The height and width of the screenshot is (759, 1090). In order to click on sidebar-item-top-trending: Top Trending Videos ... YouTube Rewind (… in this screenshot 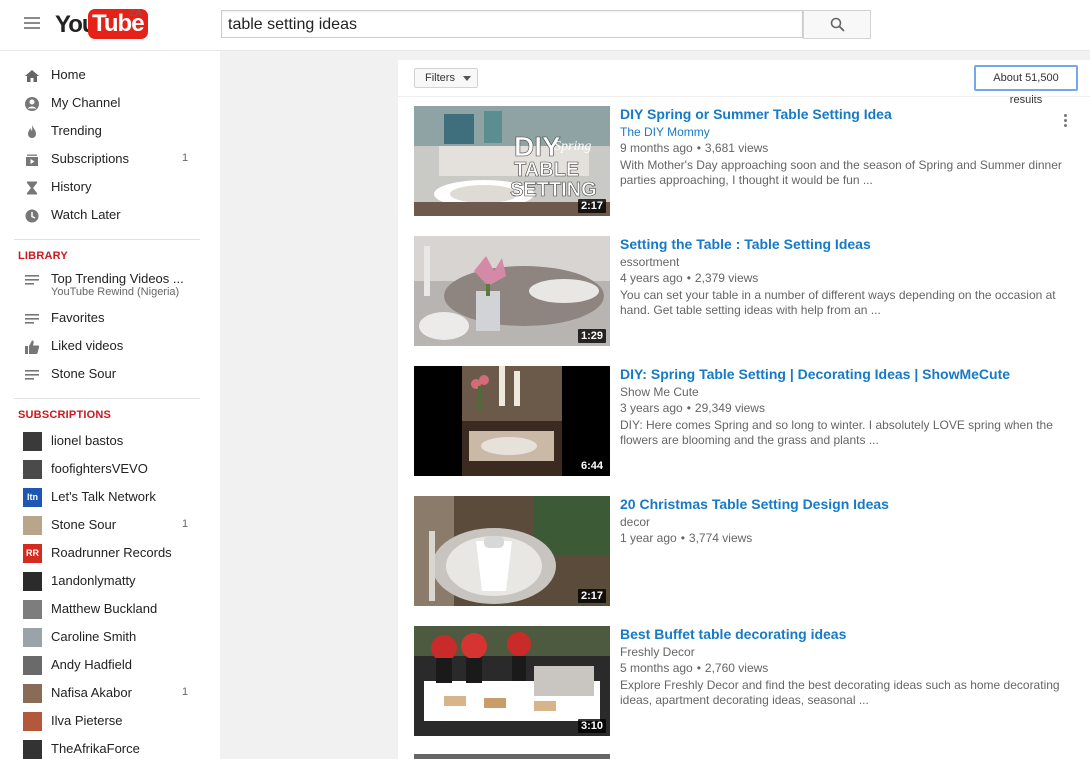, I will do `click(110, 286)`.